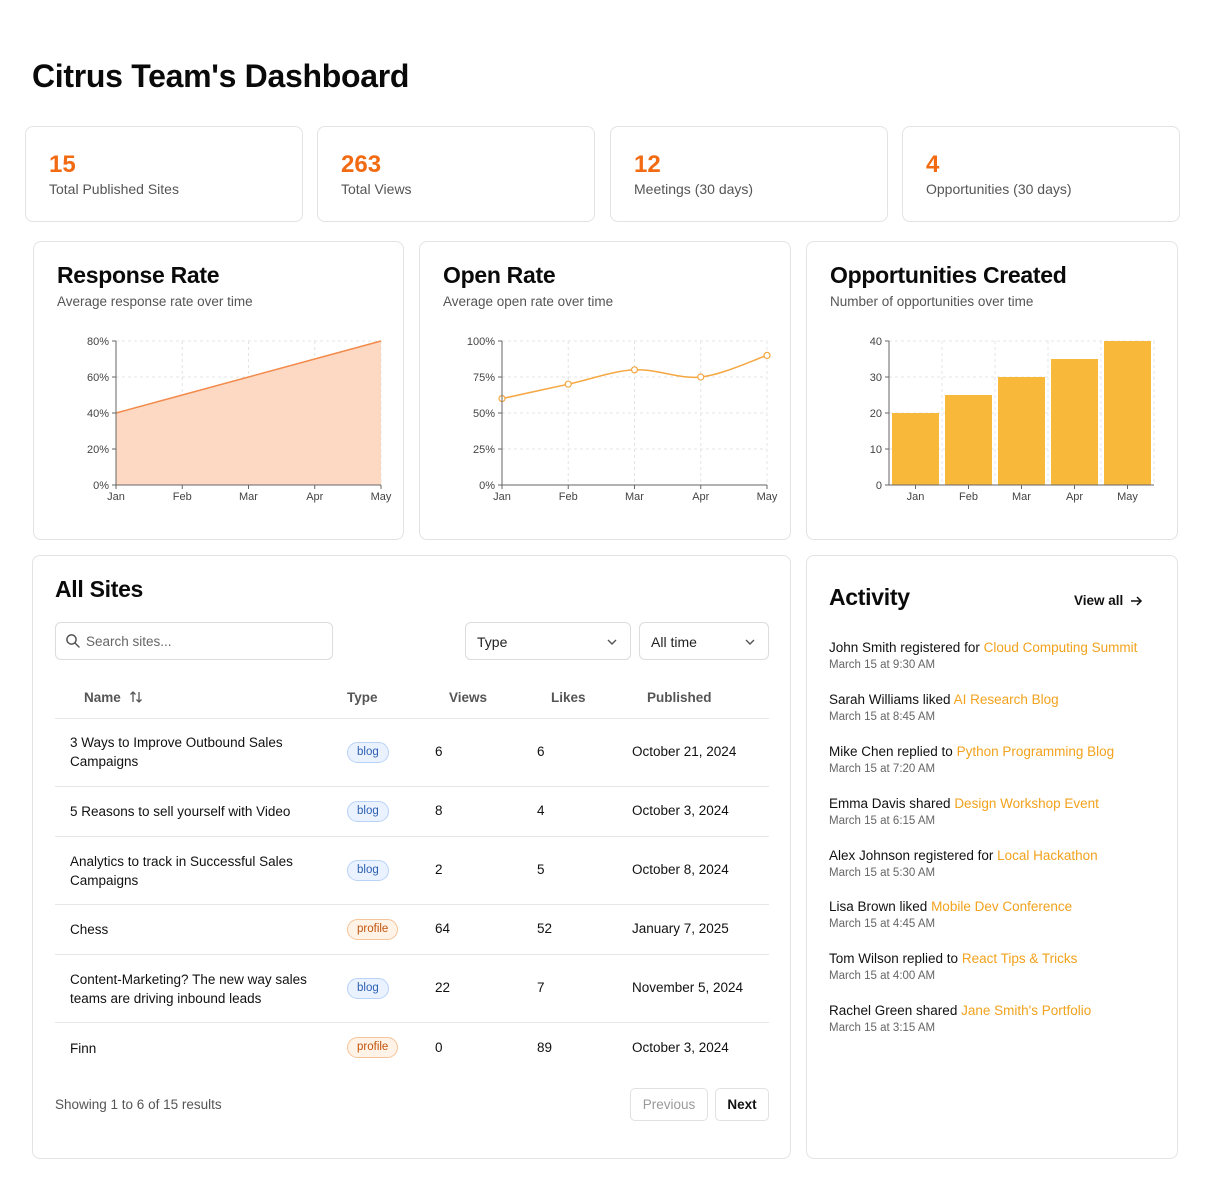 The image size is (1214, 1191). Describe the element at coordinates (680, 810) in the screenshot. I see `published-date: October 3, 2024` at that location.